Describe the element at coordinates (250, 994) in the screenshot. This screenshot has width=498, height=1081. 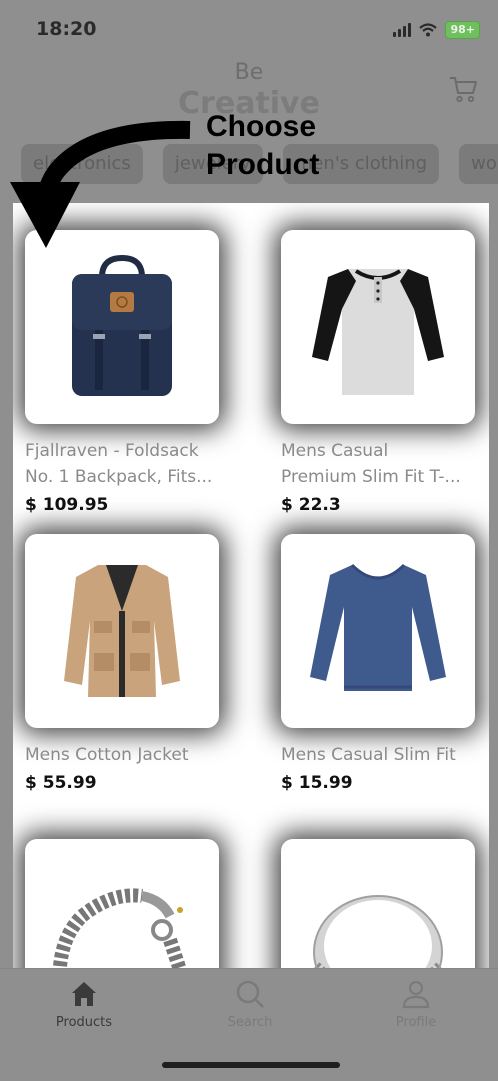
I see `search-icon` at that location.